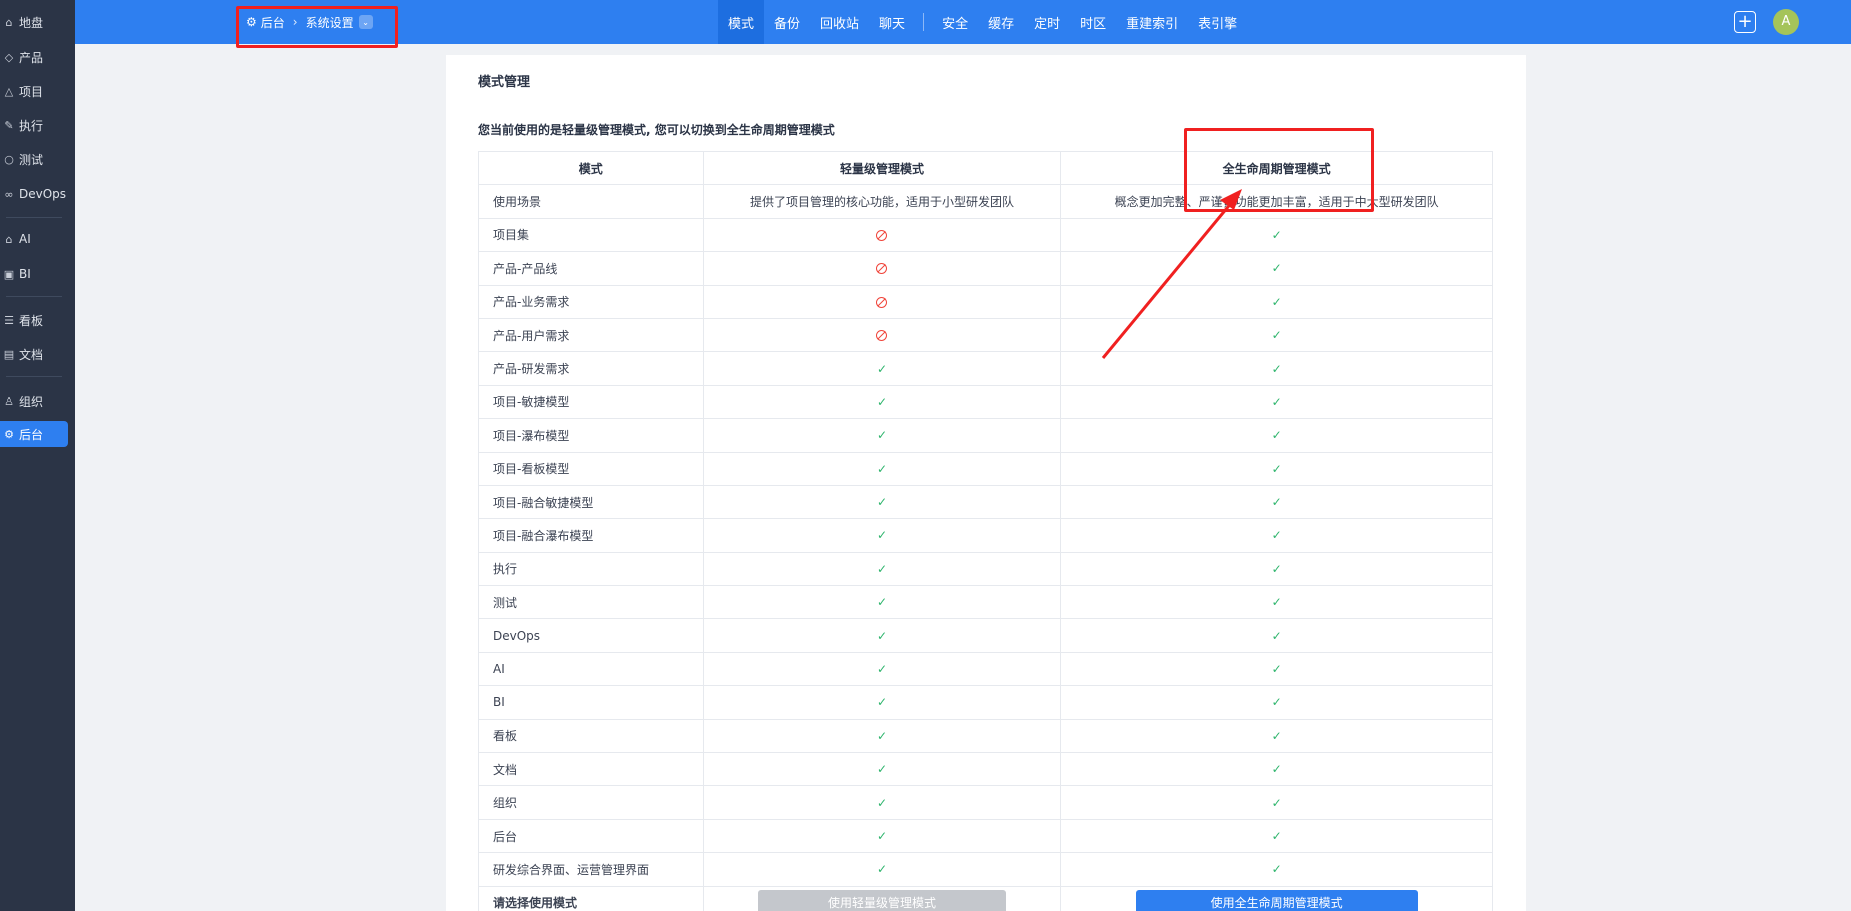  I want to click on feature-name: 文档, so click(591, 769).